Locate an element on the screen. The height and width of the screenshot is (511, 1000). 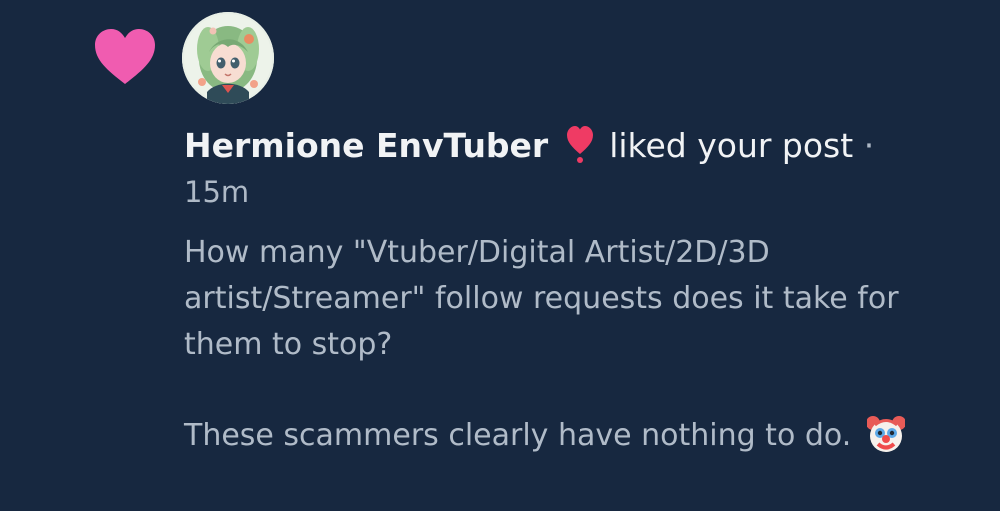
heart-icon is located at coordinates (125, 56).